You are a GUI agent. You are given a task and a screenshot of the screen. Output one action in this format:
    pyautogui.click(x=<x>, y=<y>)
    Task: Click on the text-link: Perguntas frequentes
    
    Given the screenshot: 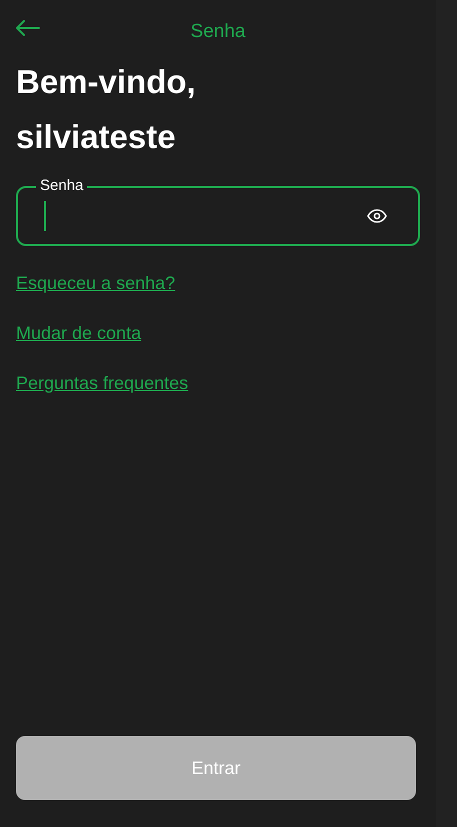 What is the action you would take?
    pyautogui.click(x=102, y=383)
    